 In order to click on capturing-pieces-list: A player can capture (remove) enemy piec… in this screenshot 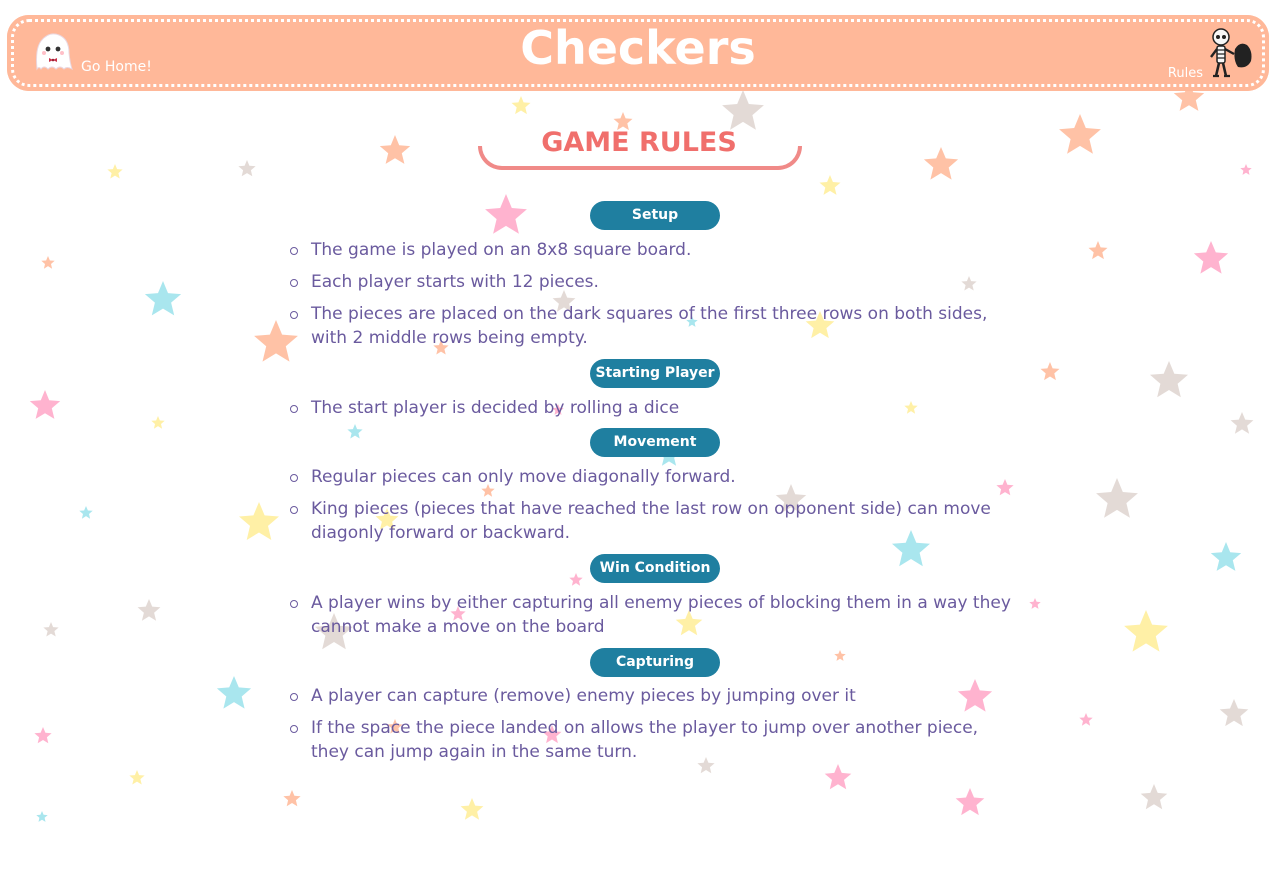, I will do `click(653, 728)`.